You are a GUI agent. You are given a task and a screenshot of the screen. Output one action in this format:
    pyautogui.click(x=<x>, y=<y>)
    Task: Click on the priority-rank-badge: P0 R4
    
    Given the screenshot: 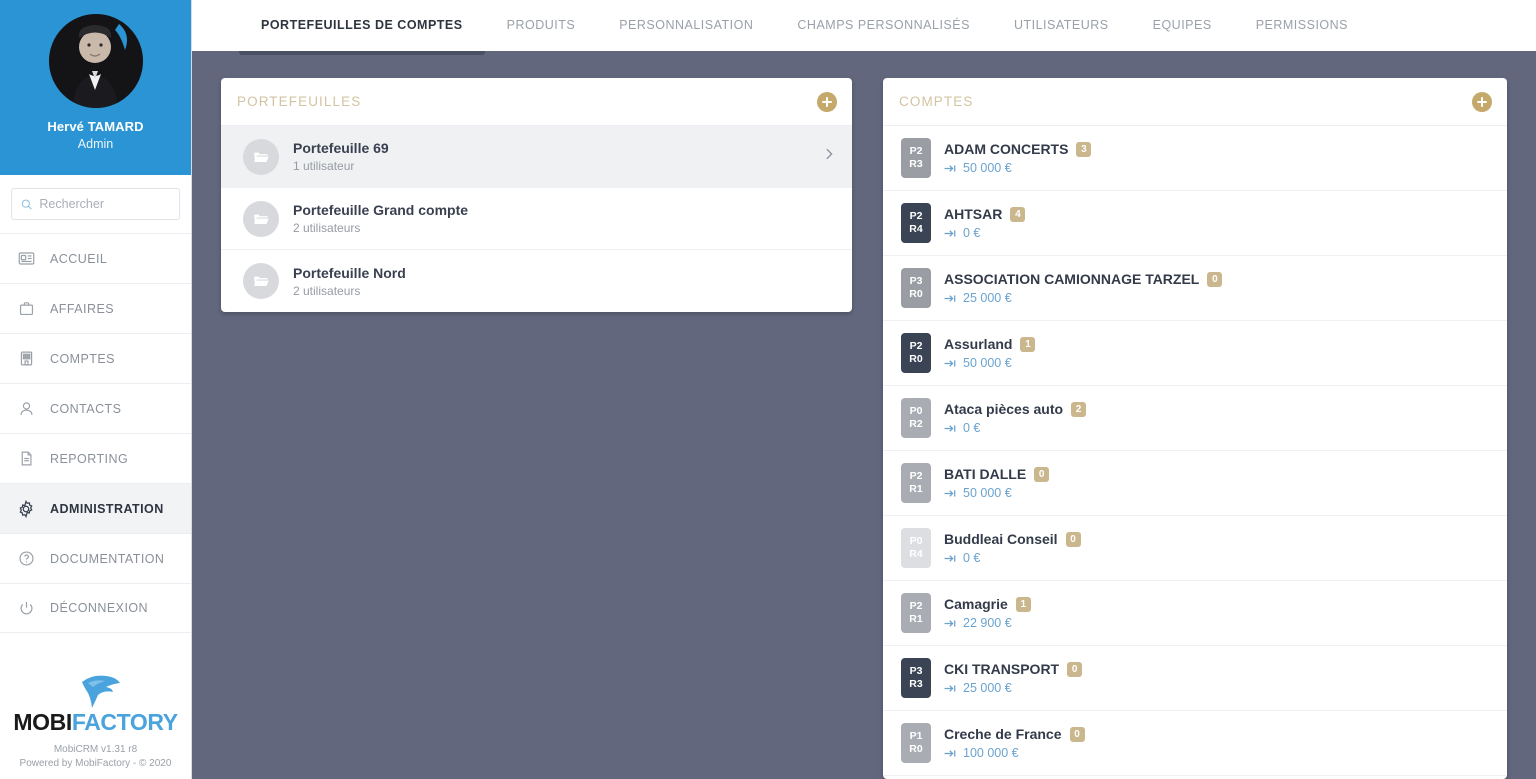 What is the action you would take?
    pyautogui.click(x=916, y=548)
    